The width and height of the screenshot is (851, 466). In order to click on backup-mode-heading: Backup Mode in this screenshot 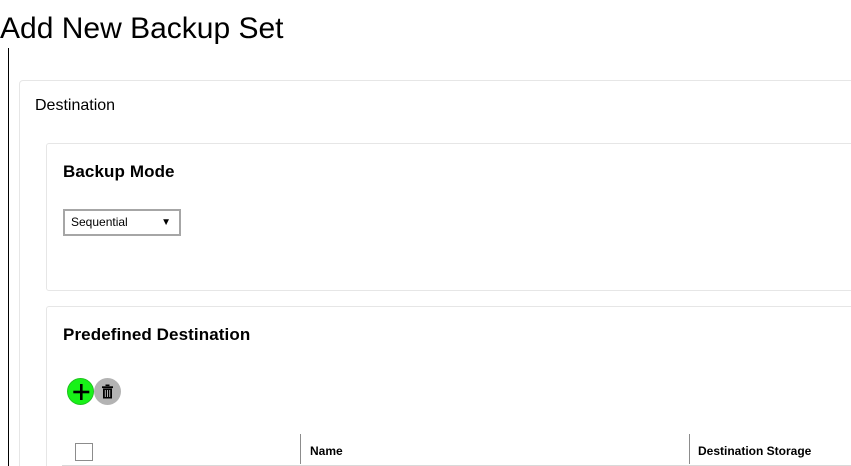, I will do `click(119, 171)`.